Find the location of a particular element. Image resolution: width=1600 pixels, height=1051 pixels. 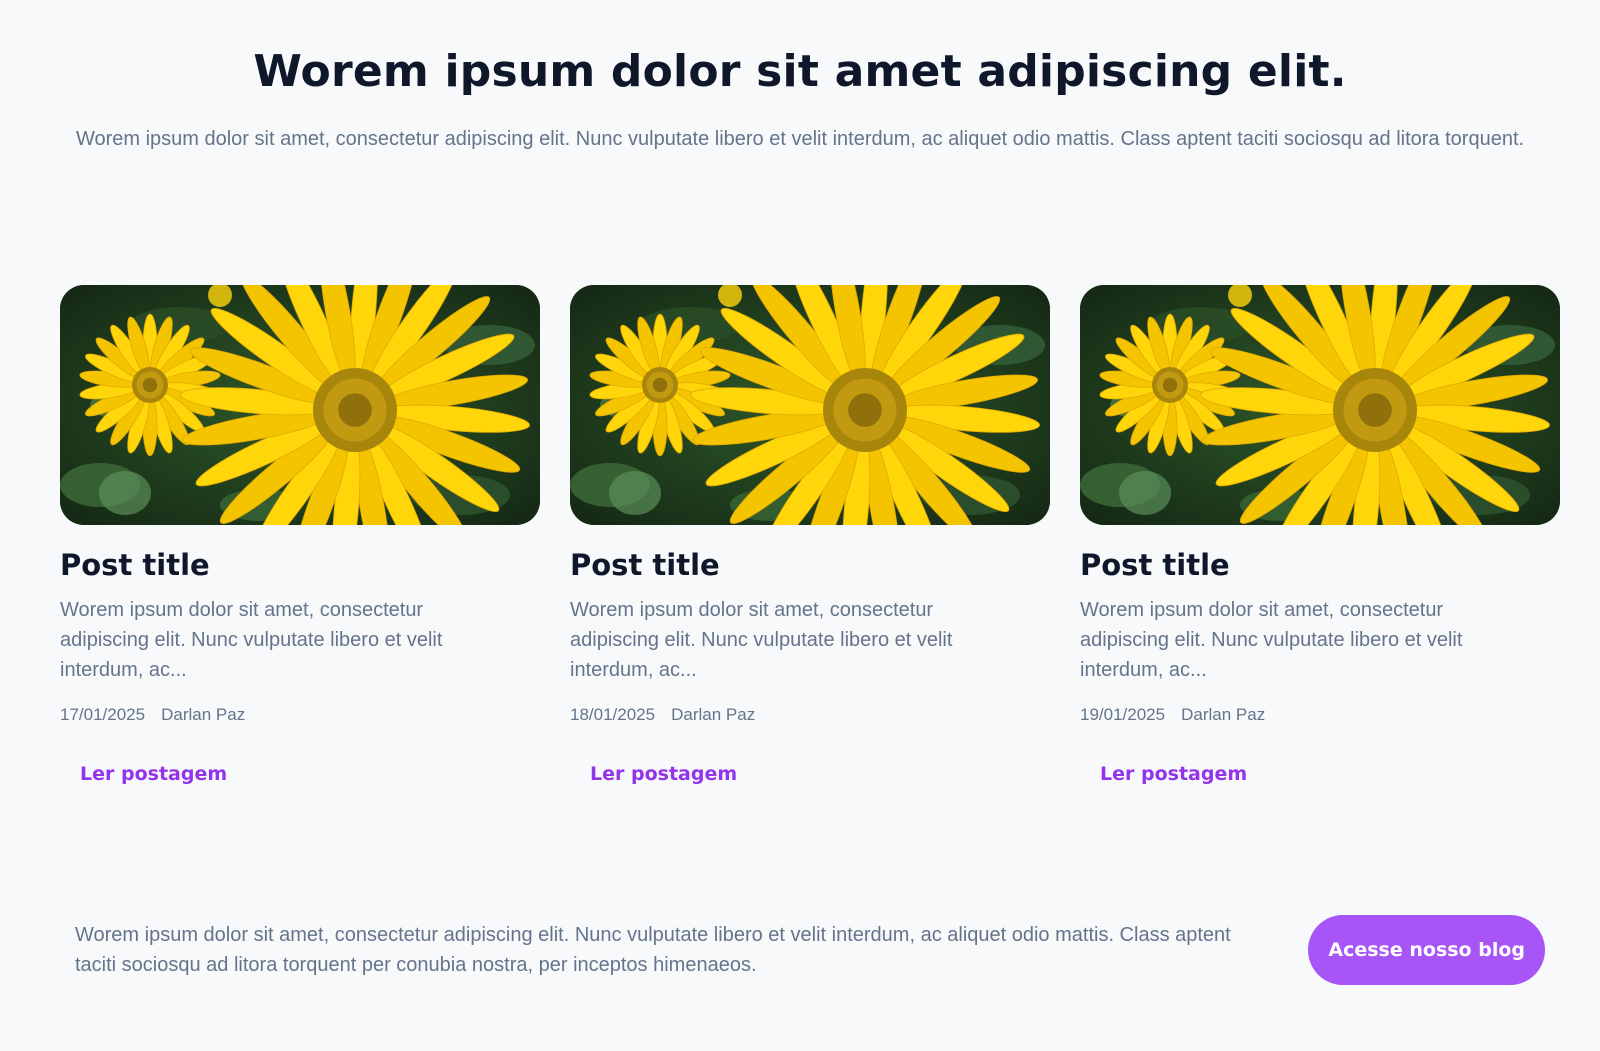

post-meta: 19/01/2025 Darlan Paz is located at coordinates (1320, 715).